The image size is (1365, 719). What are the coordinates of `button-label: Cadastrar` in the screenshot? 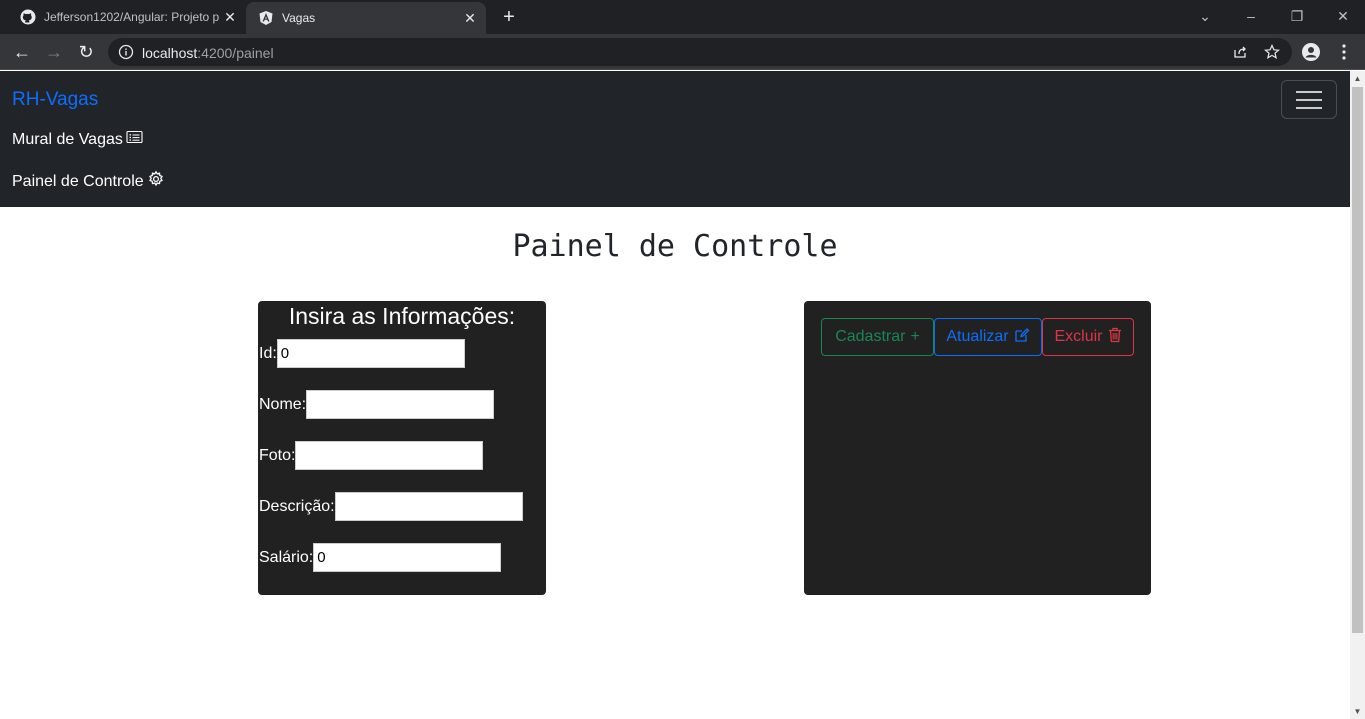 It's located at (870, 336).